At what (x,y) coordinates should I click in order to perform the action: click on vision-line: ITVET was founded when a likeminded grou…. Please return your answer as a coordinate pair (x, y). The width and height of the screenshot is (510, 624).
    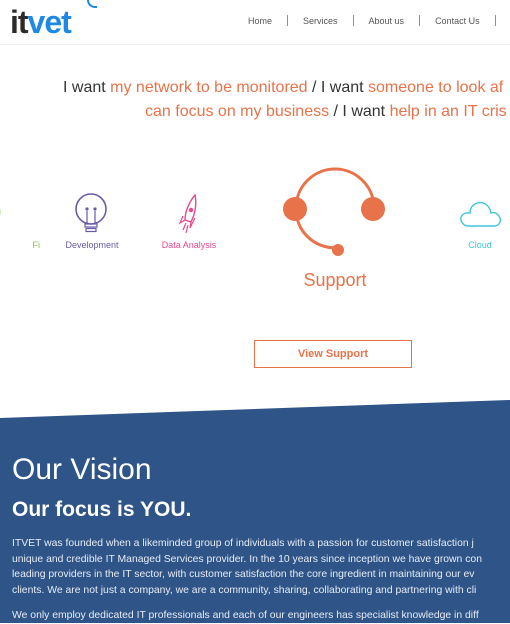
    Looking at the image, I should click on (243, 543).